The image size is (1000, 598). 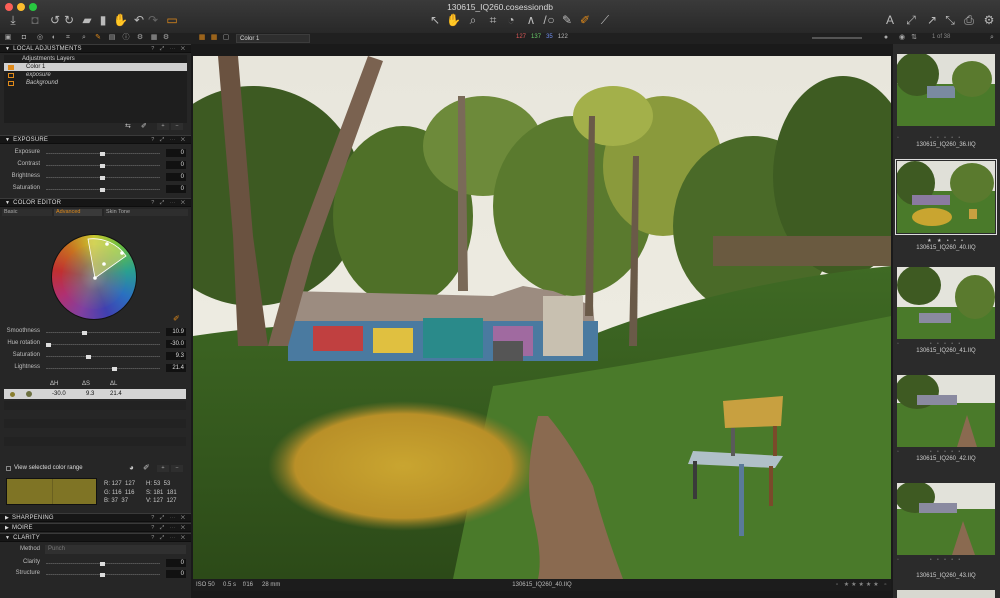 I want to click on library-tab-icon: ▣, so click(x=8, y=38).